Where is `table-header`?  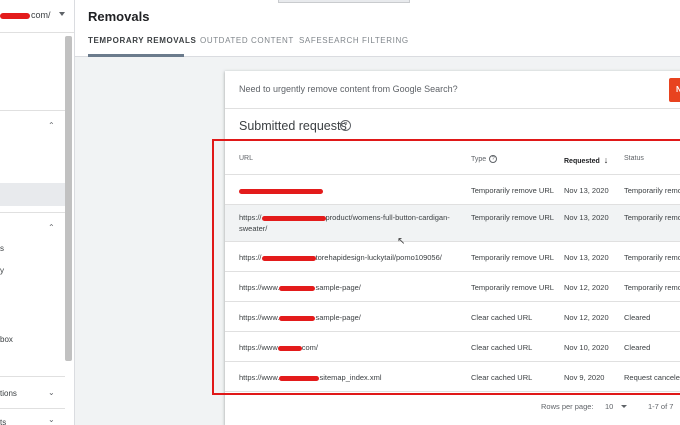 table-header is located at coordinates (452, 160).